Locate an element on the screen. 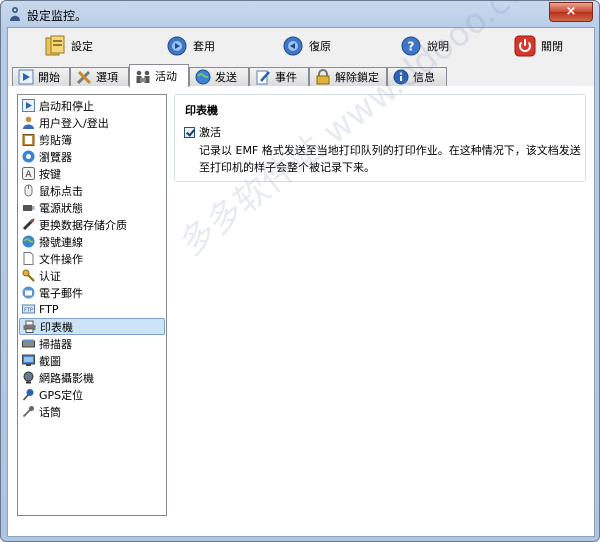 This screenshot has width=600, height=542. tab-label: 发送 is located at coordinates (226, 77).